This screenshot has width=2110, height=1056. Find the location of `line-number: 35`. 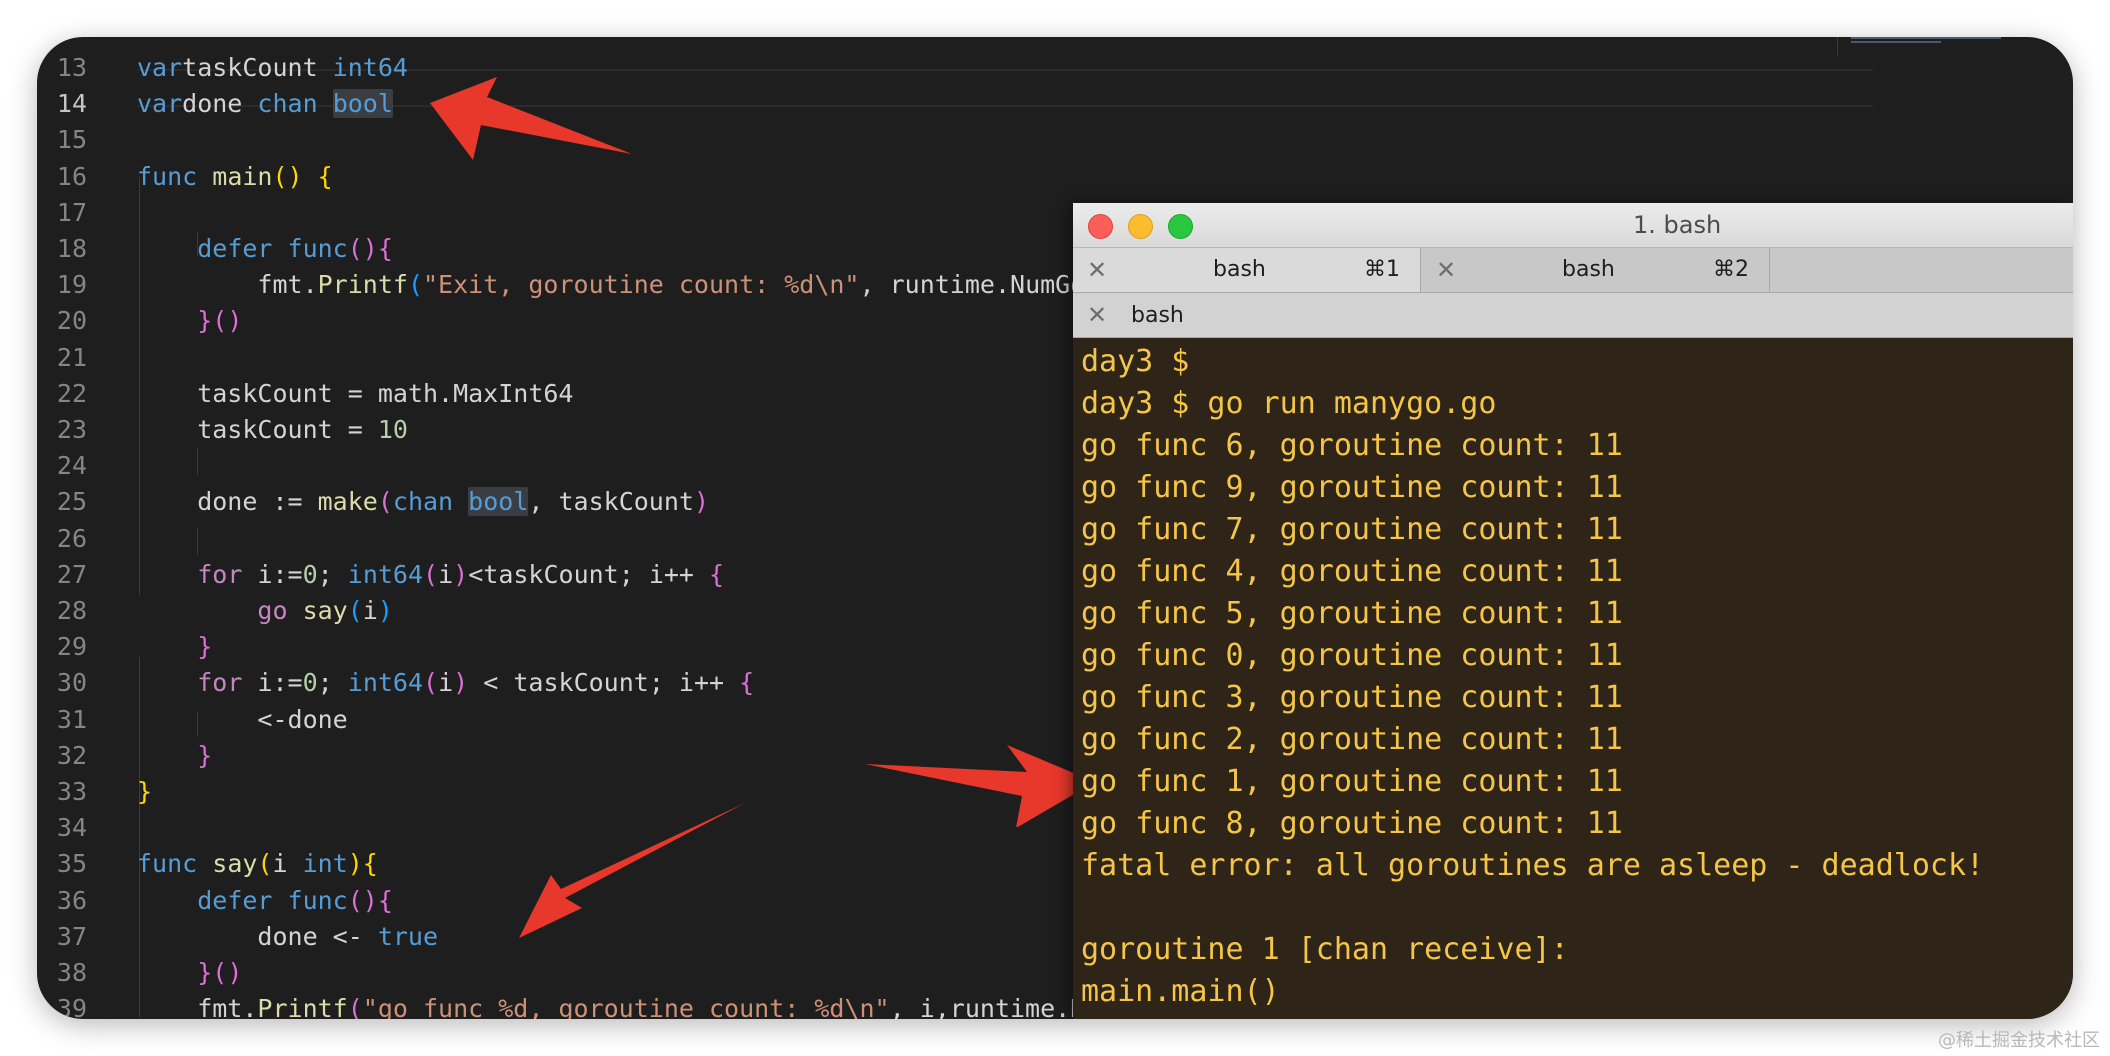

line-number: 35 is located at coordinates (71, 864).